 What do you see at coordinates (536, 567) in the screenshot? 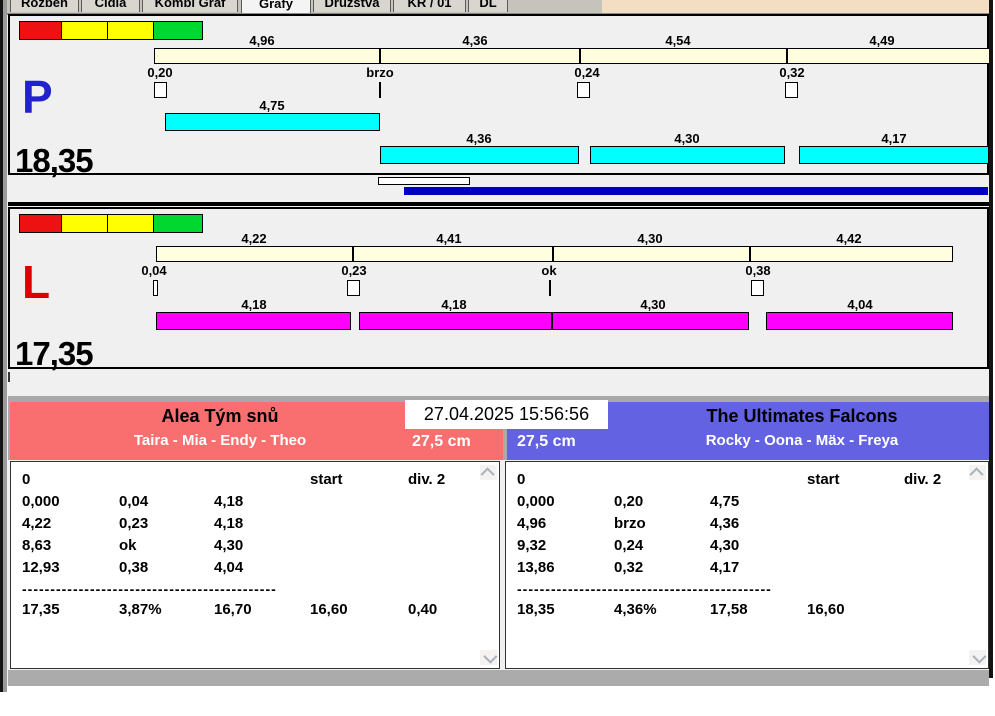
I see `table-cell: 13,86` at bounding box center [536, 567].